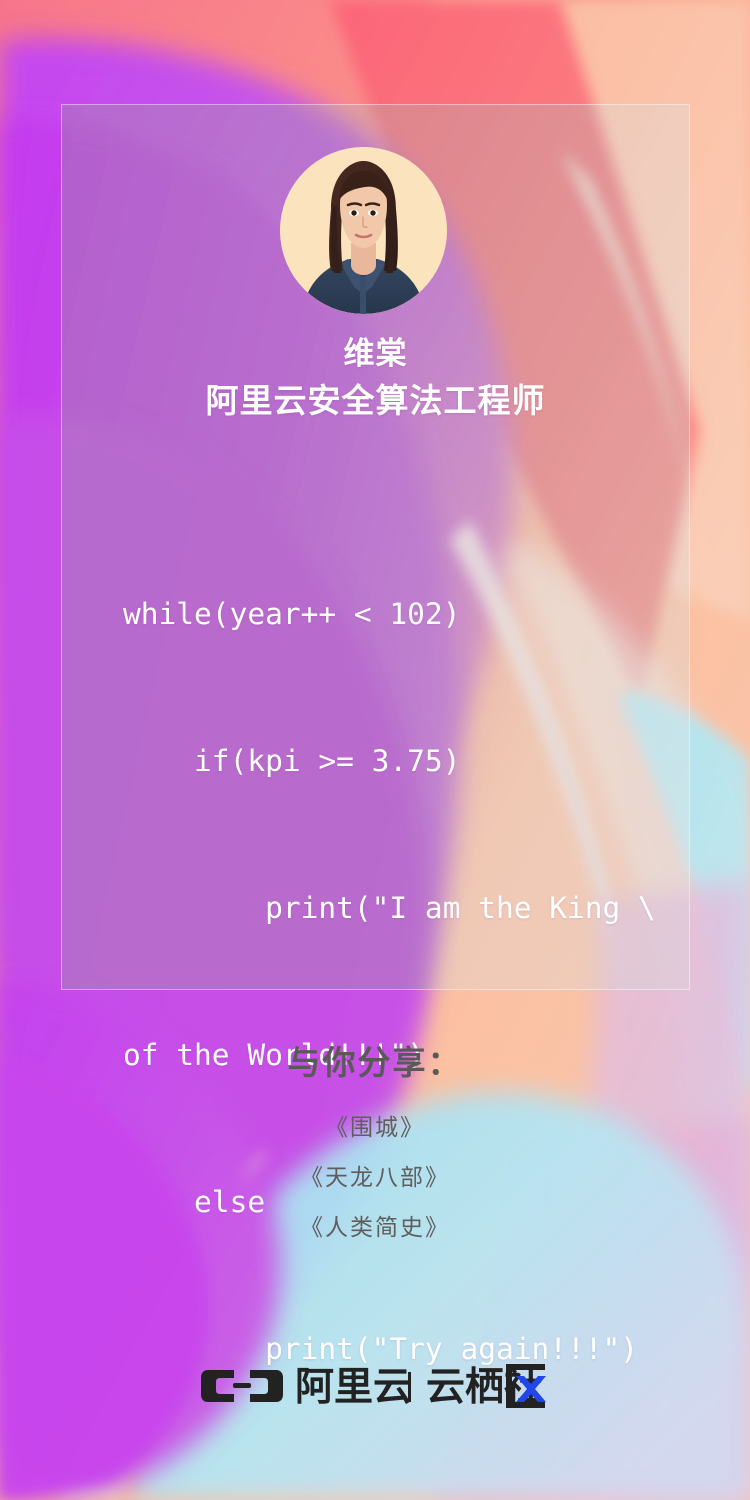  What do you see at coordinates (375, 400) in the screenshot?
I see `person-role: 阿里云安全算法工程师` at bounding box center [375, 400].